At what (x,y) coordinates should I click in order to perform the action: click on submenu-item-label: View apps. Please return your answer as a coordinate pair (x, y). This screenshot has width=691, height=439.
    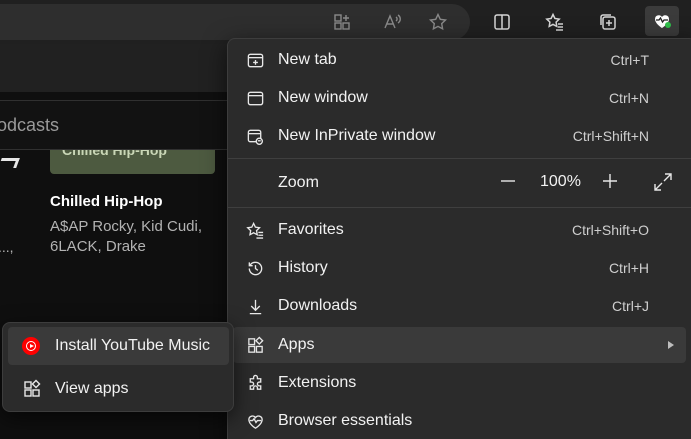
    Looking at the image, I should click on (92, 388).